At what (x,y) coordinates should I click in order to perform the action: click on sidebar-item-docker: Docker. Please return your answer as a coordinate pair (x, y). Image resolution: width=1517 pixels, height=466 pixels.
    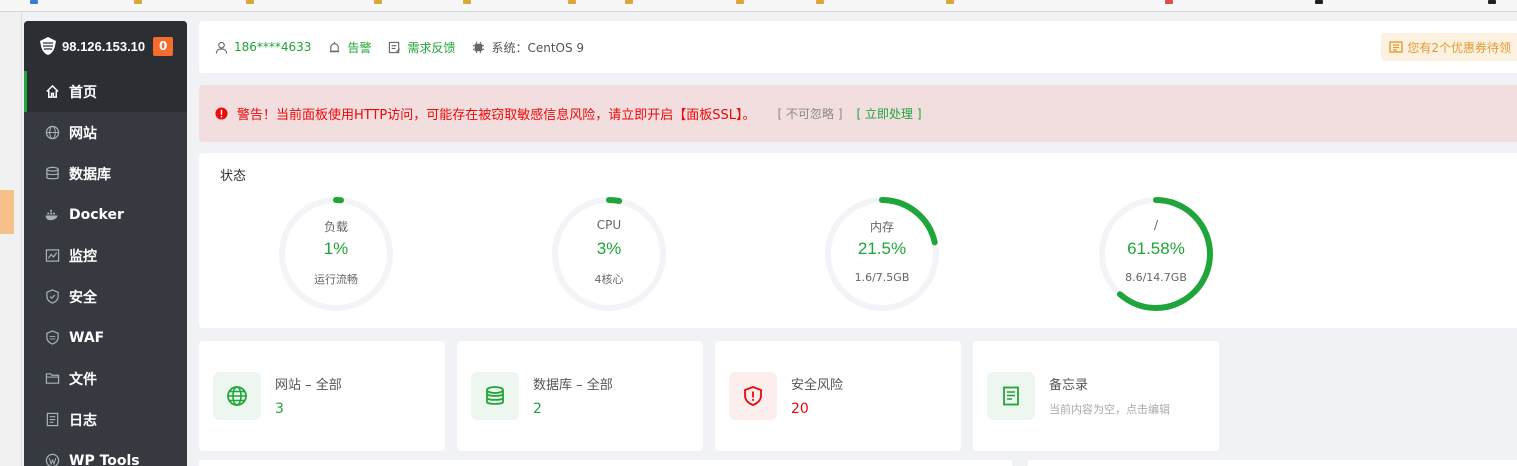
    Looking at the image, I should click on (105, 214).